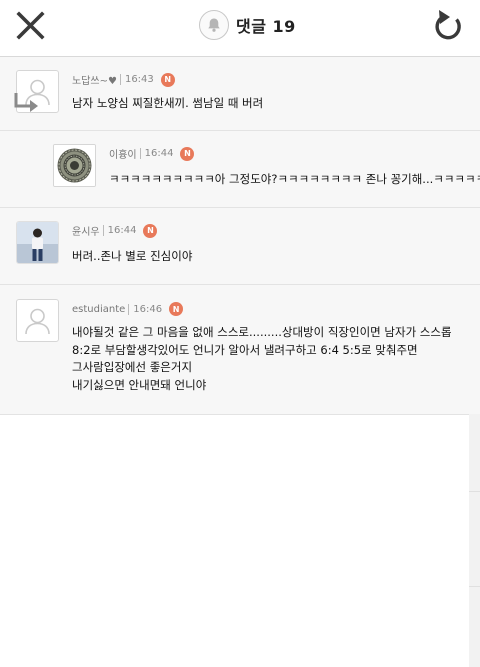 Image resolution: width=480 pixels, height=667 pixels. I want to click on comment-text: 버려..존나 별로 진심이야, so click(132, 257).